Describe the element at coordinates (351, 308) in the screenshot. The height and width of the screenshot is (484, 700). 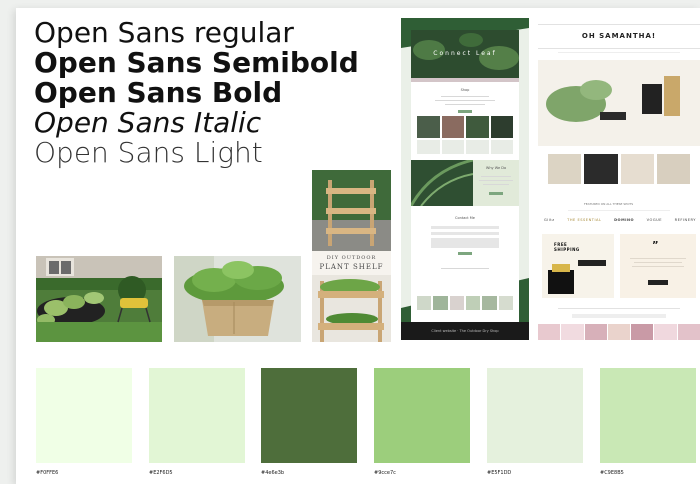
I see `planted-shelf-photo` at that location.